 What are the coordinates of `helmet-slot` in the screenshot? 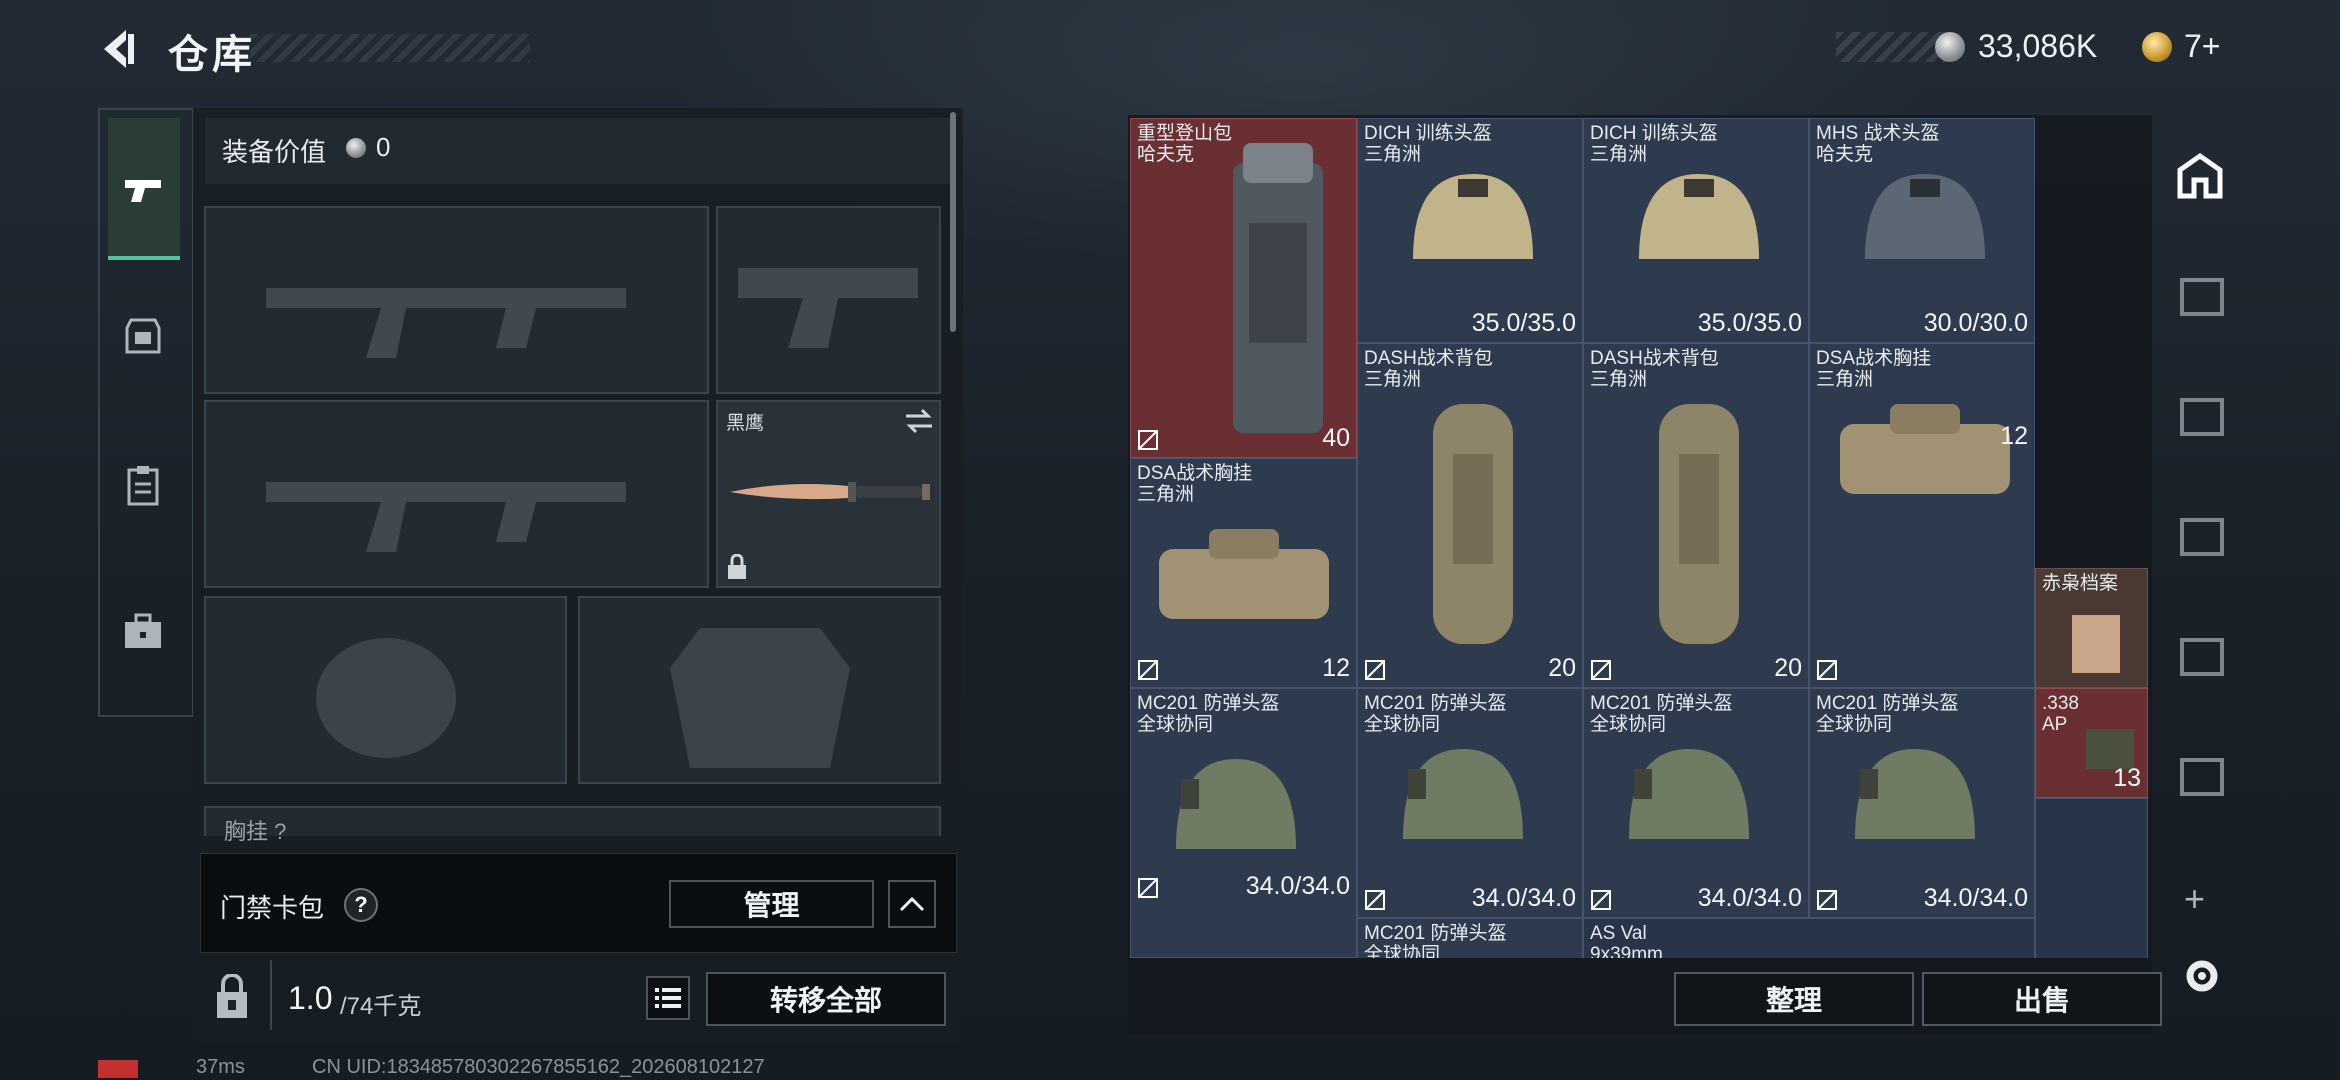 It's located at (385, 690).